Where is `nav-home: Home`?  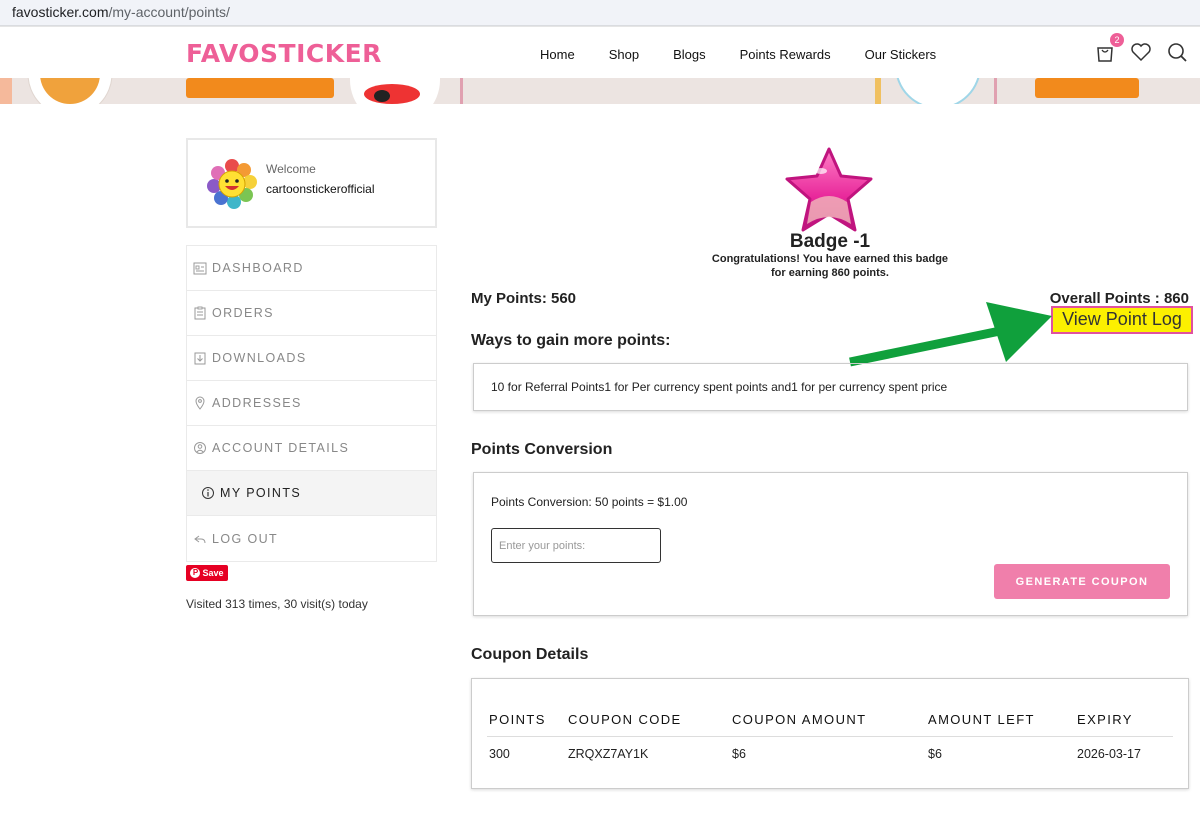 nav-home: Home is located at coordinates (557, 54).